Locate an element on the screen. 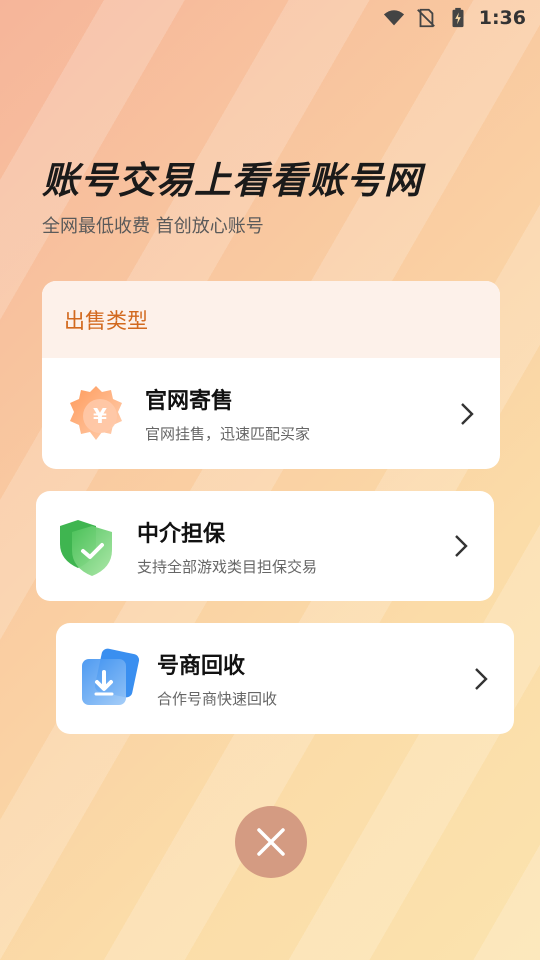 The image size is (540, 960). yuan-badge-icon: ¥ is located at coordinates (96, 412).